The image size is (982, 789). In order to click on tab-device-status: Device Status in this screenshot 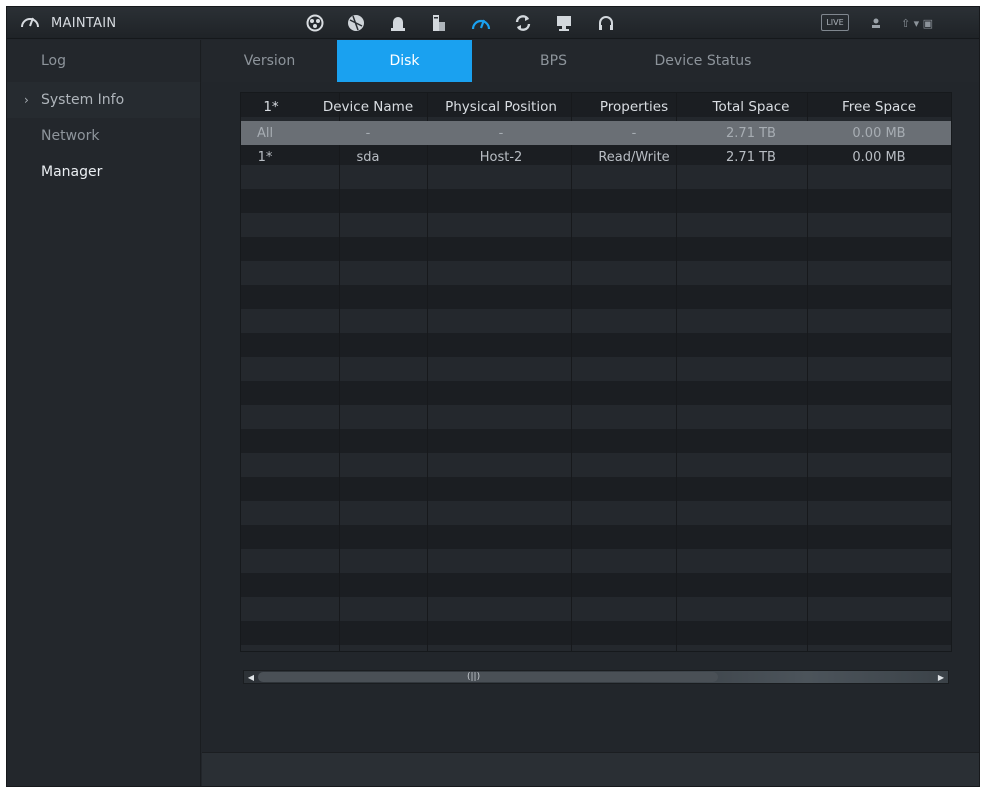, I will do `click(703, 61)`.